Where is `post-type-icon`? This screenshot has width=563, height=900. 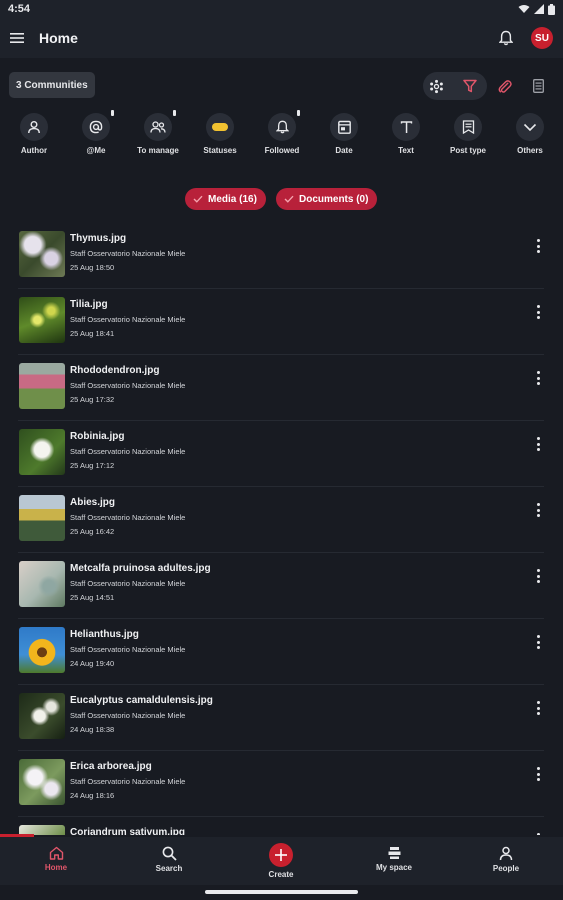
post-type-icon is located at coordinates (468, 127).